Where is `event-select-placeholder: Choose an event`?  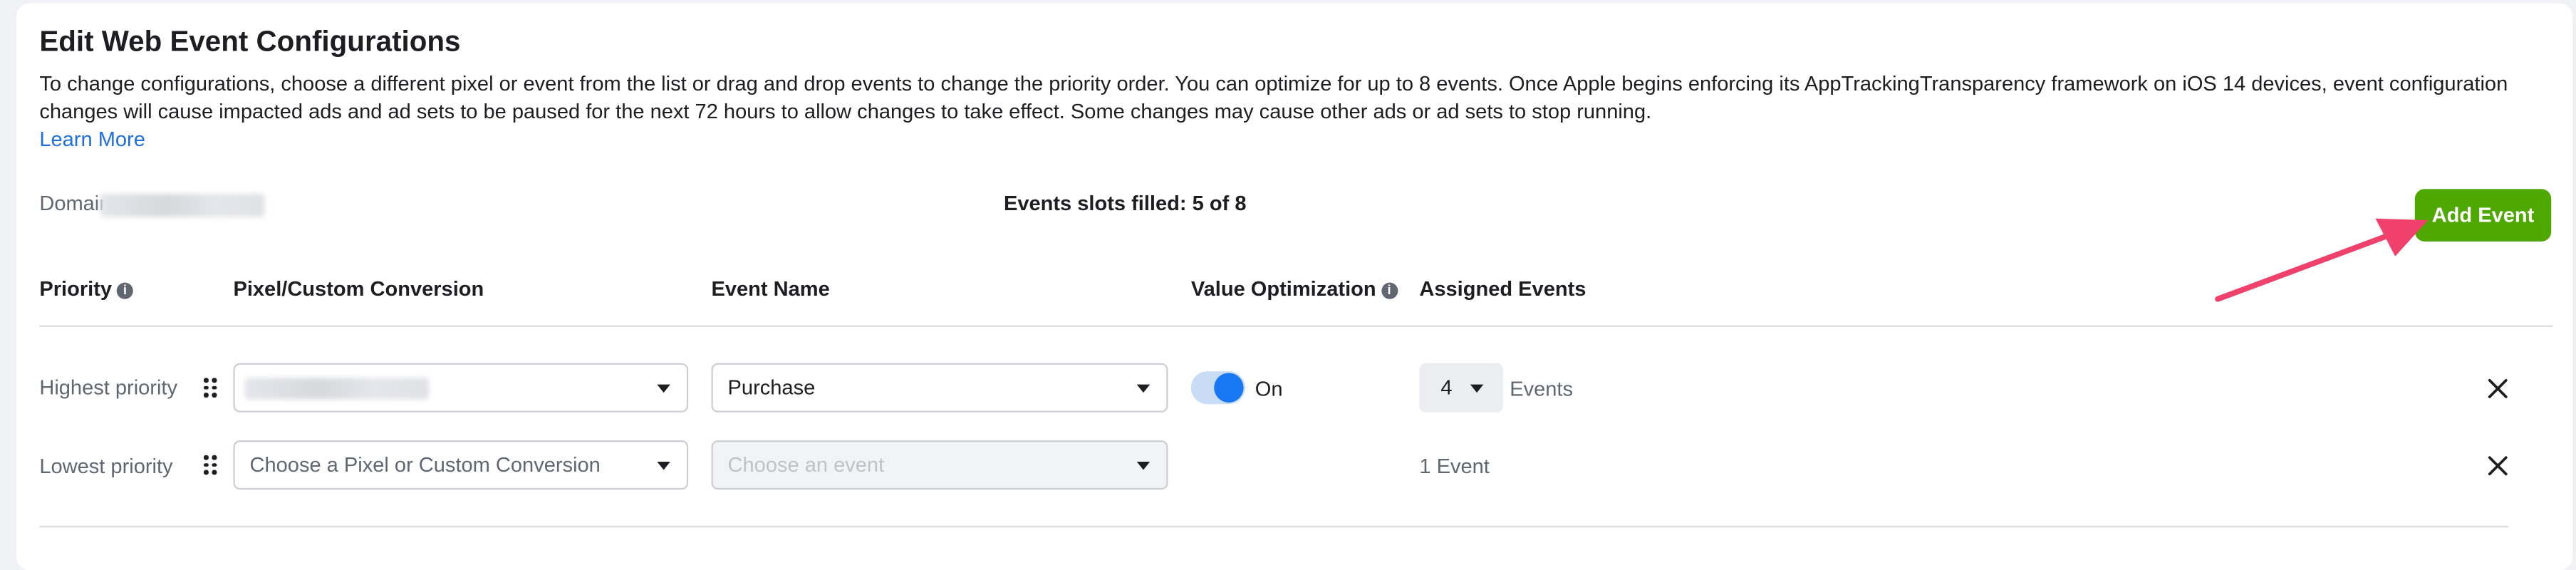 event-select-placeholder: Choose an event is located at coordinates (806, 465).